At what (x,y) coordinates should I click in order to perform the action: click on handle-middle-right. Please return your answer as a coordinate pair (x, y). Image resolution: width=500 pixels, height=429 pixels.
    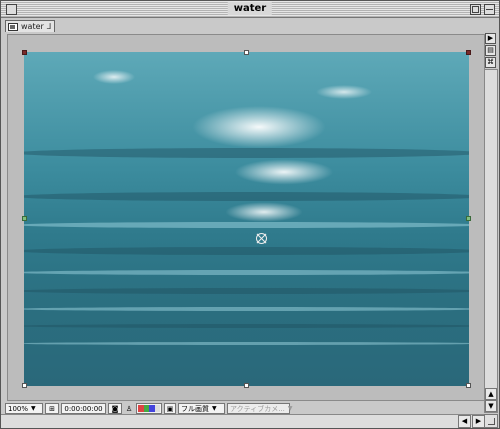
    Looking at the image, I should click on (468, 218).